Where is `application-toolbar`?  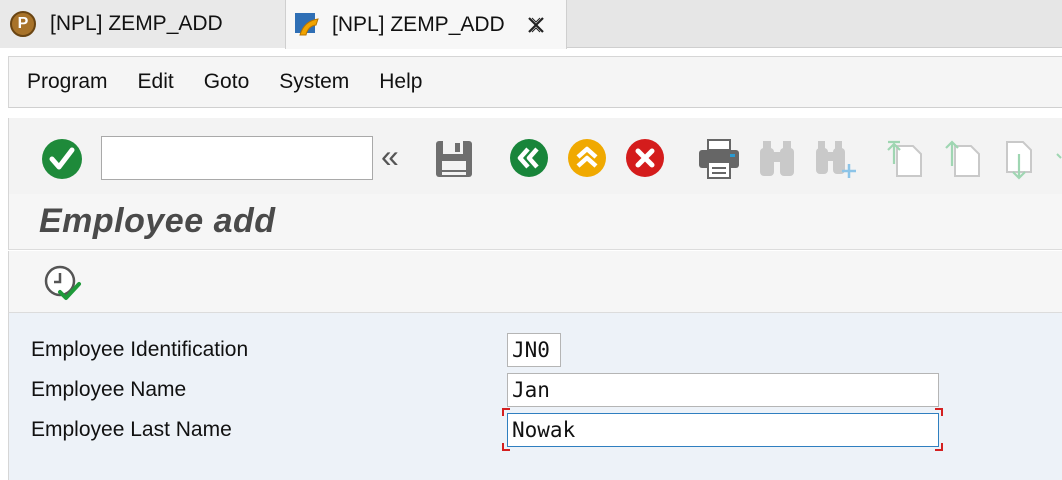
application-toolbar is located at coordinates (535, 282).